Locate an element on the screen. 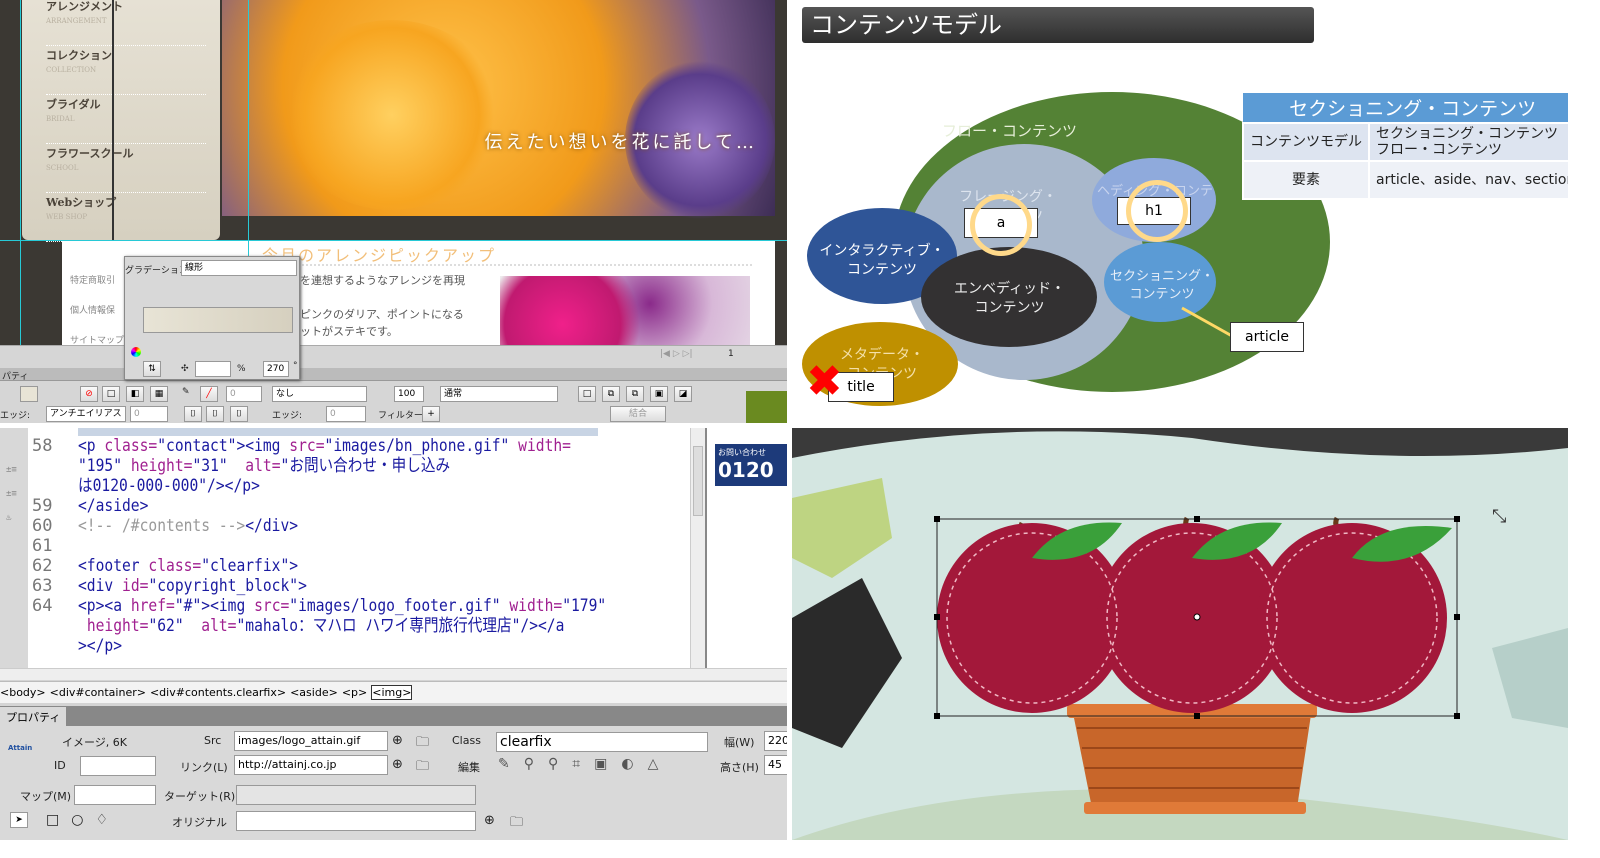 The width and height of the screenshot is (1600, 858). fill-solid-button: □ is located at coordinates (111, 394).